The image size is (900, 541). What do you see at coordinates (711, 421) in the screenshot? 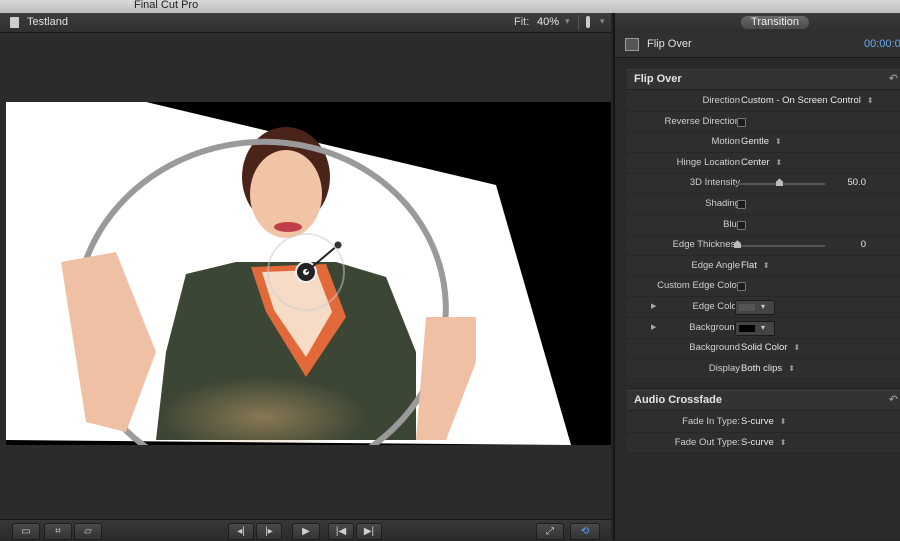
I see `param-label: Fade In Type:` at bounding box center [711, 421].